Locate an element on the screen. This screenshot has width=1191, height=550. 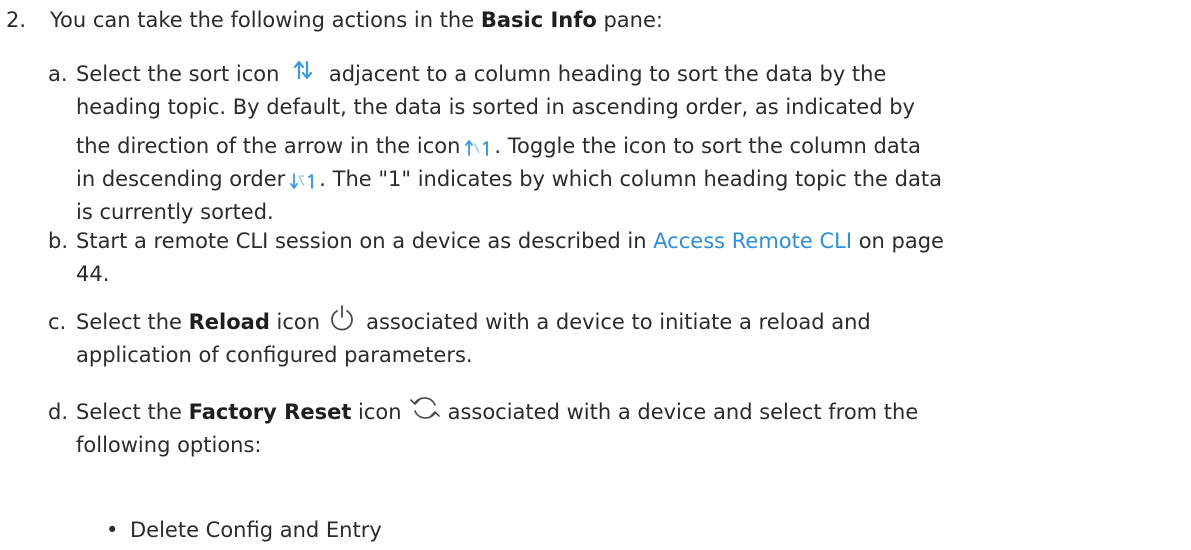
sort-descending-icon is located at coordinates (303, 178).